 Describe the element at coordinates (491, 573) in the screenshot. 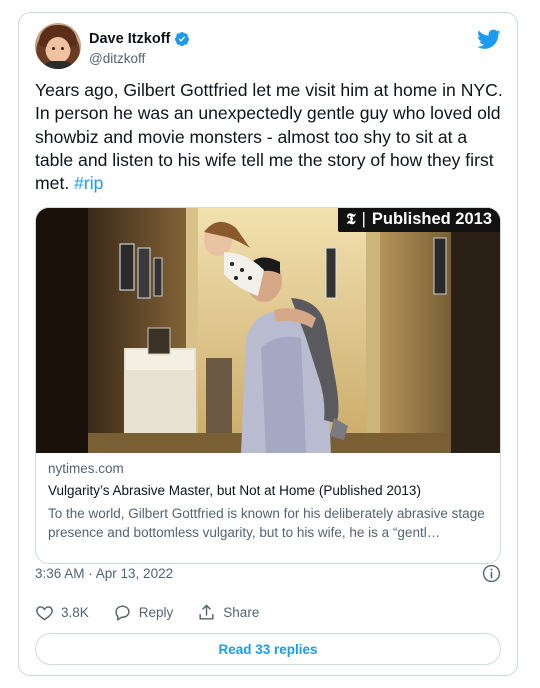

I see `info-icon` at that location.